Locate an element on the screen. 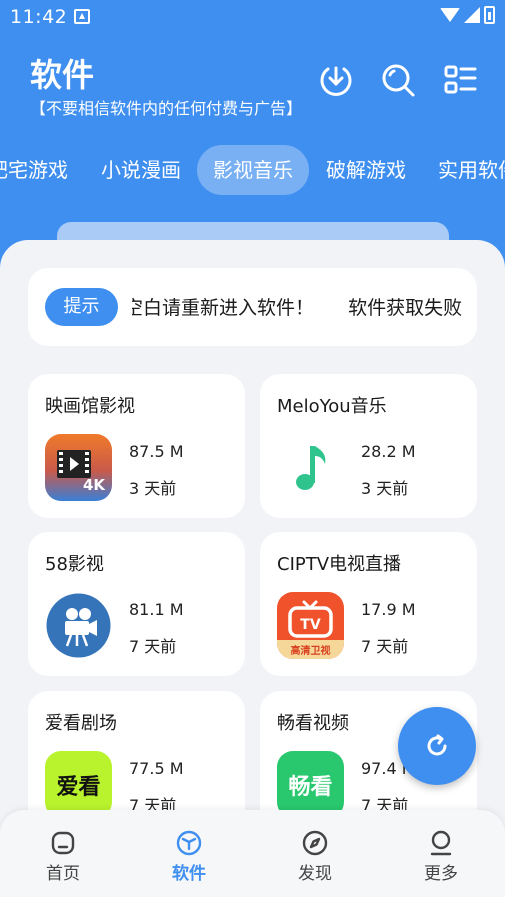 The image size is (505, 897). menu-icon is located at coordinates (460, 80).